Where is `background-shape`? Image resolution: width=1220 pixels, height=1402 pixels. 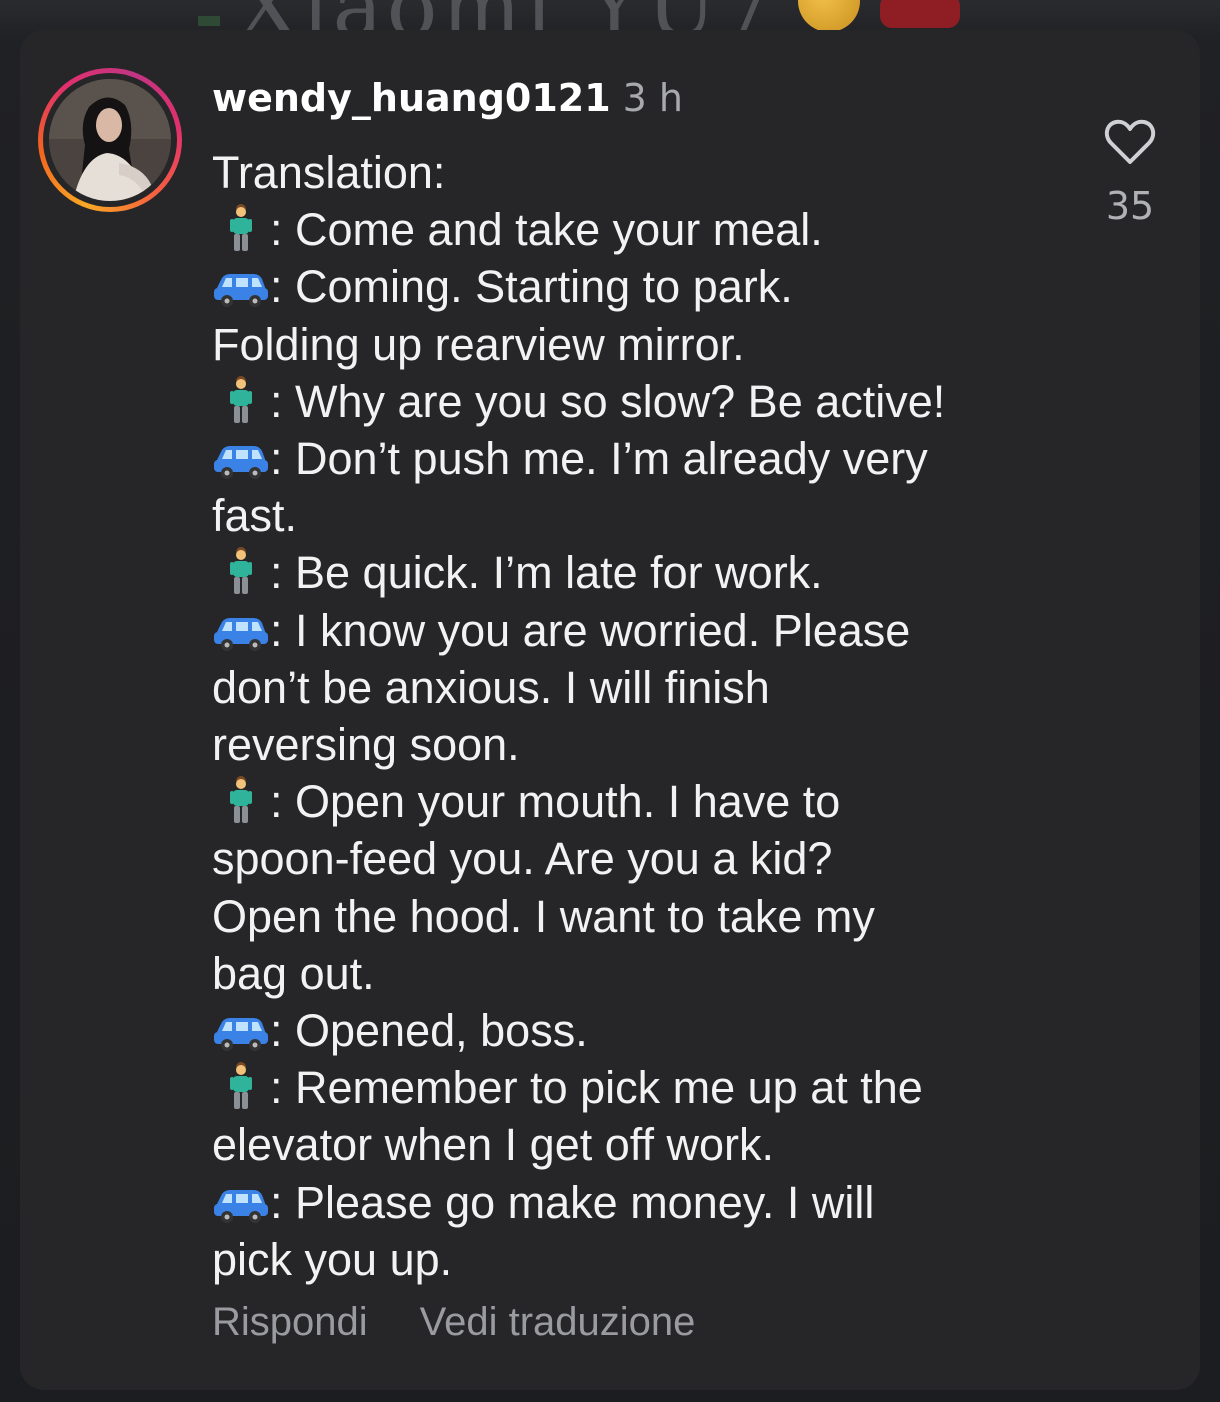 background-shape is located at coordinates (209, 21).